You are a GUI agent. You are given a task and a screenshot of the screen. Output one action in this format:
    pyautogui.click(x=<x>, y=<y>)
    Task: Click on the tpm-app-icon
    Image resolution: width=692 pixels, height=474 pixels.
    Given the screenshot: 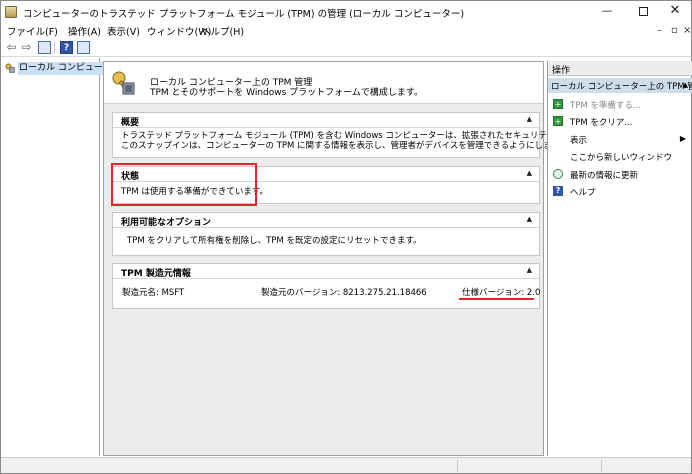 What is the action you would take?
    pyautogui.click(x=11, y=12)
    